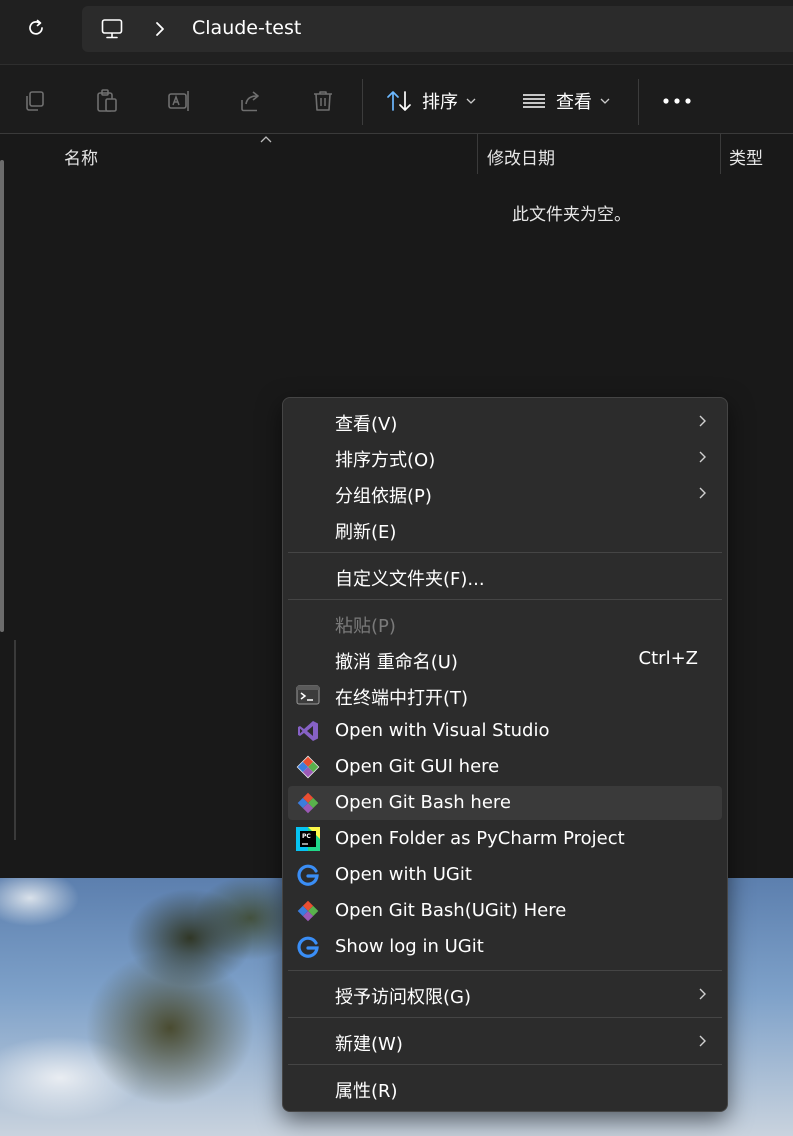 This screenshot has width=793, height=1136. I want to click on menu-item-label: Open Git Bash(UGit) Here, so click(451, 910).